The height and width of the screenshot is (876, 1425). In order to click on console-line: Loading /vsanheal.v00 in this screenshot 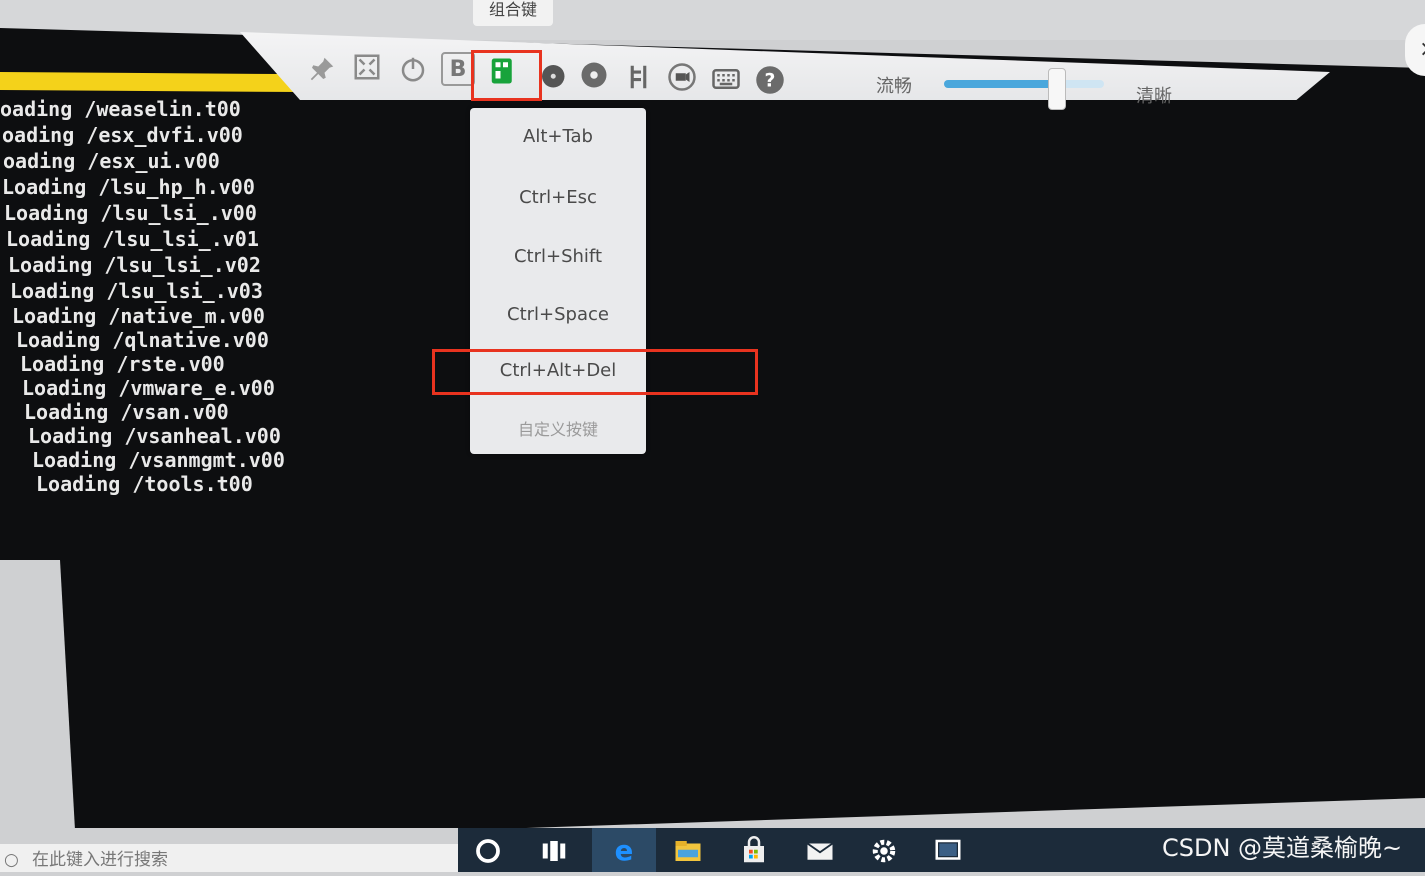, I will do `click(154, 436)`.